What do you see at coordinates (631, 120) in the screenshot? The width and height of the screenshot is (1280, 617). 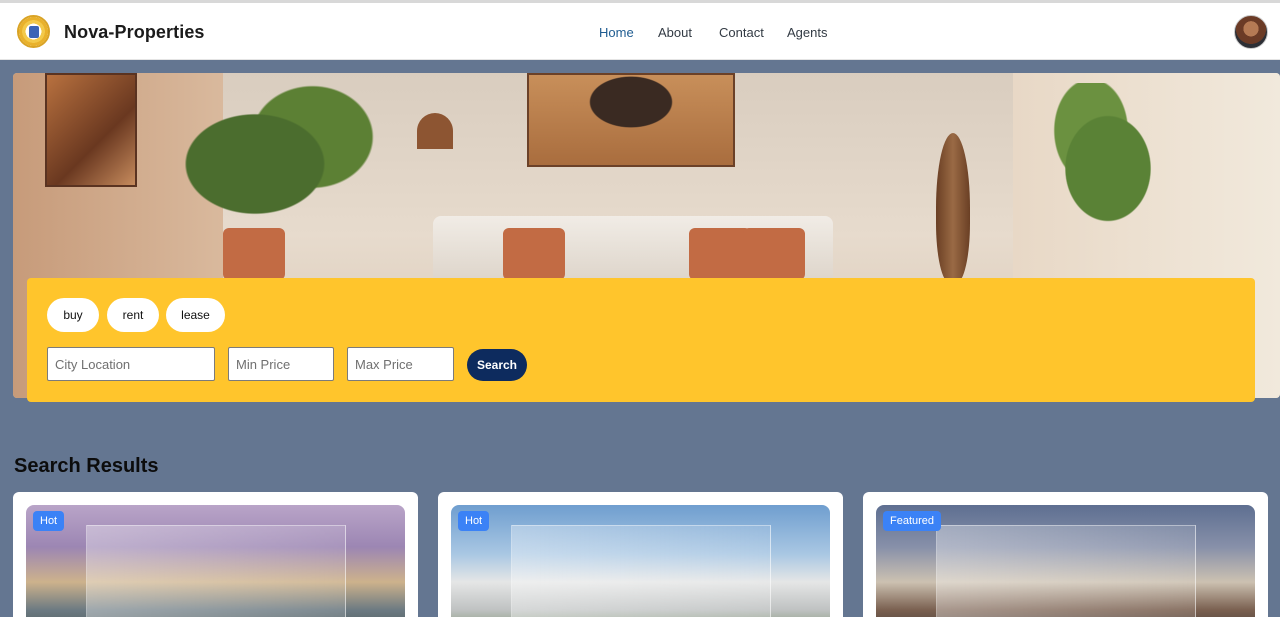 I see `wall-art-center` at bounding box center [631, 120].